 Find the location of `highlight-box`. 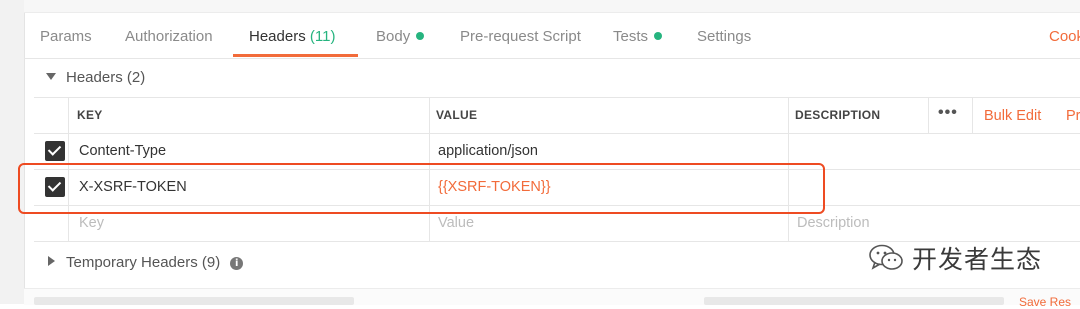

highlight-box is located at coordinates (421, 188).